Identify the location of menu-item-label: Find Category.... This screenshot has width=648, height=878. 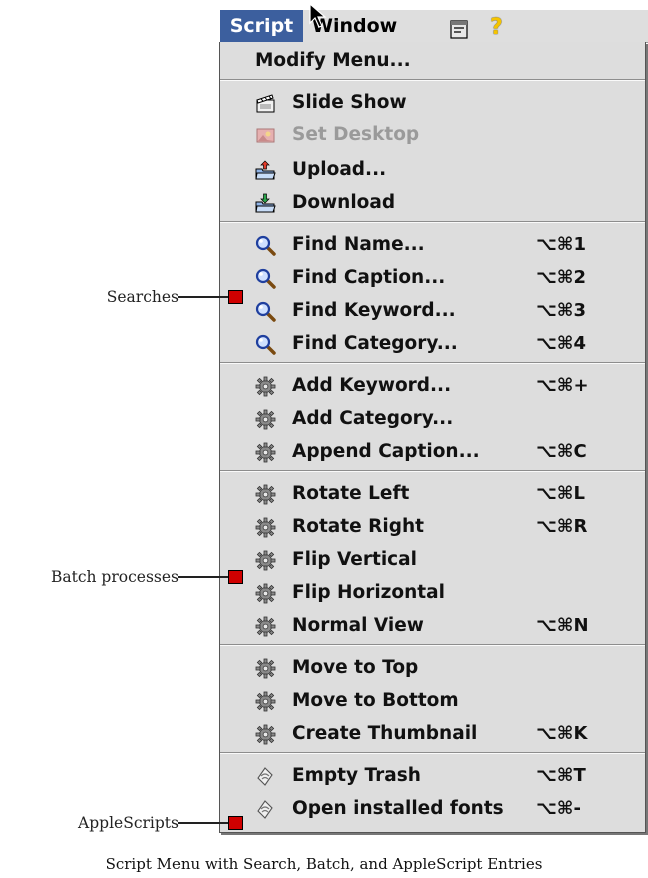
(375, 343).